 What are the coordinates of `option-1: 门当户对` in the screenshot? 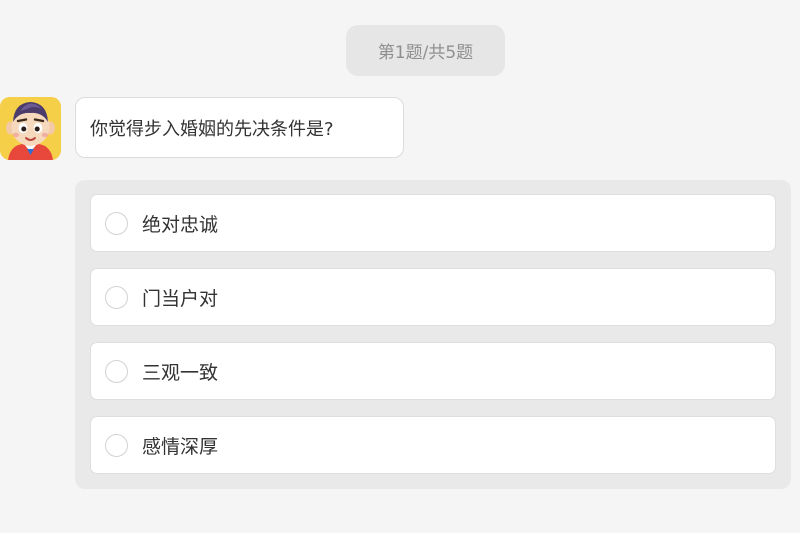 It's located at (433, 297).